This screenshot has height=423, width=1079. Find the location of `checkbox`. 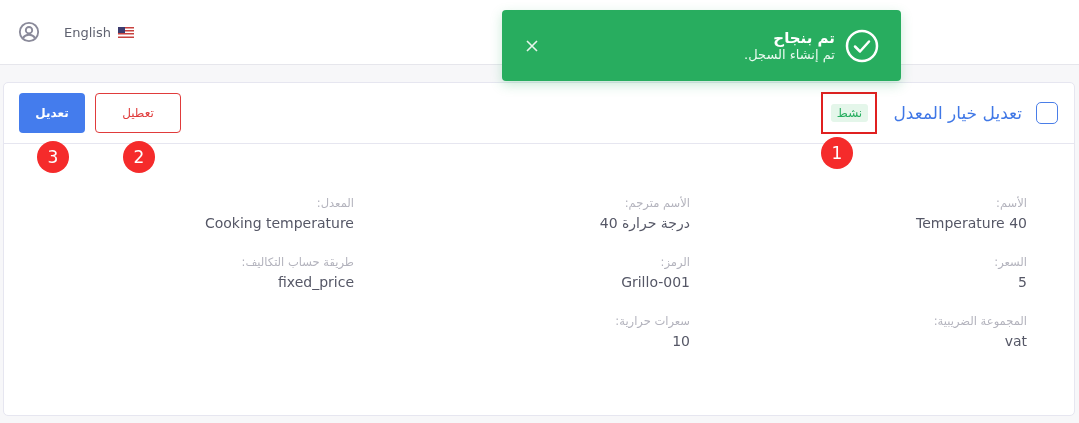

checkbox is located at coordinates (1047, 113).